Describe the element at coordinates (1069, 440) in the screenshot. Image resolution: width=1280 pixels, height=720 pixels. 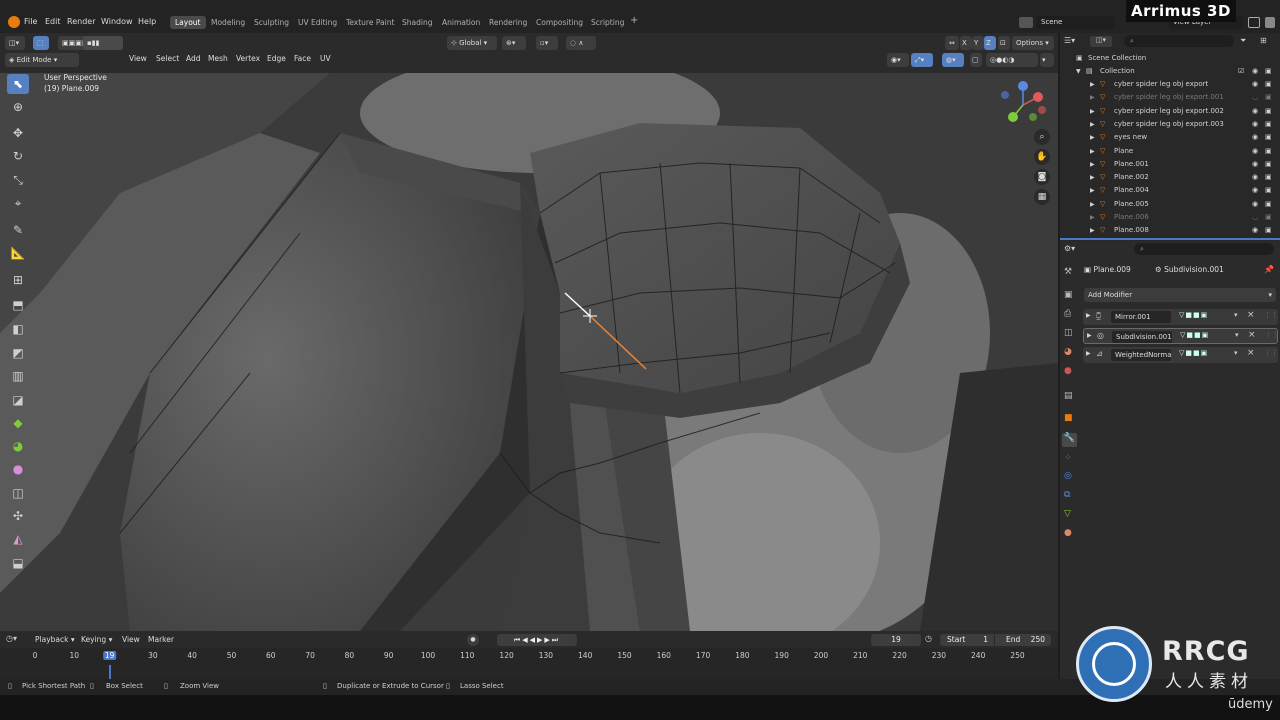
I see `modifier-tab-icon: 🔧` at that location.